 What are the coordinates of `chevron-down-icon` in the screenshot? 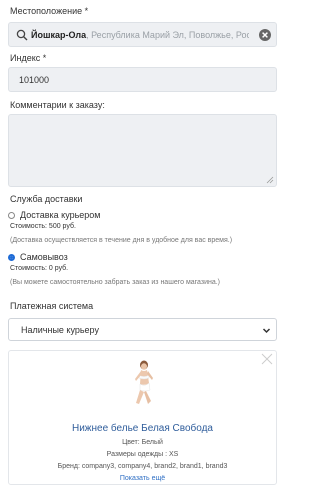 It's located at (266, 331).